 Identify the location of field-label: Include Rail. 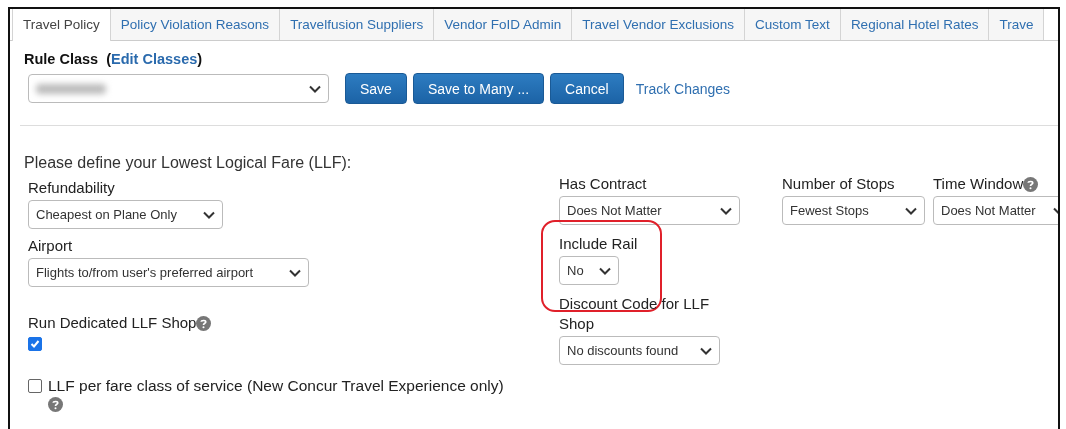
(599, 244).